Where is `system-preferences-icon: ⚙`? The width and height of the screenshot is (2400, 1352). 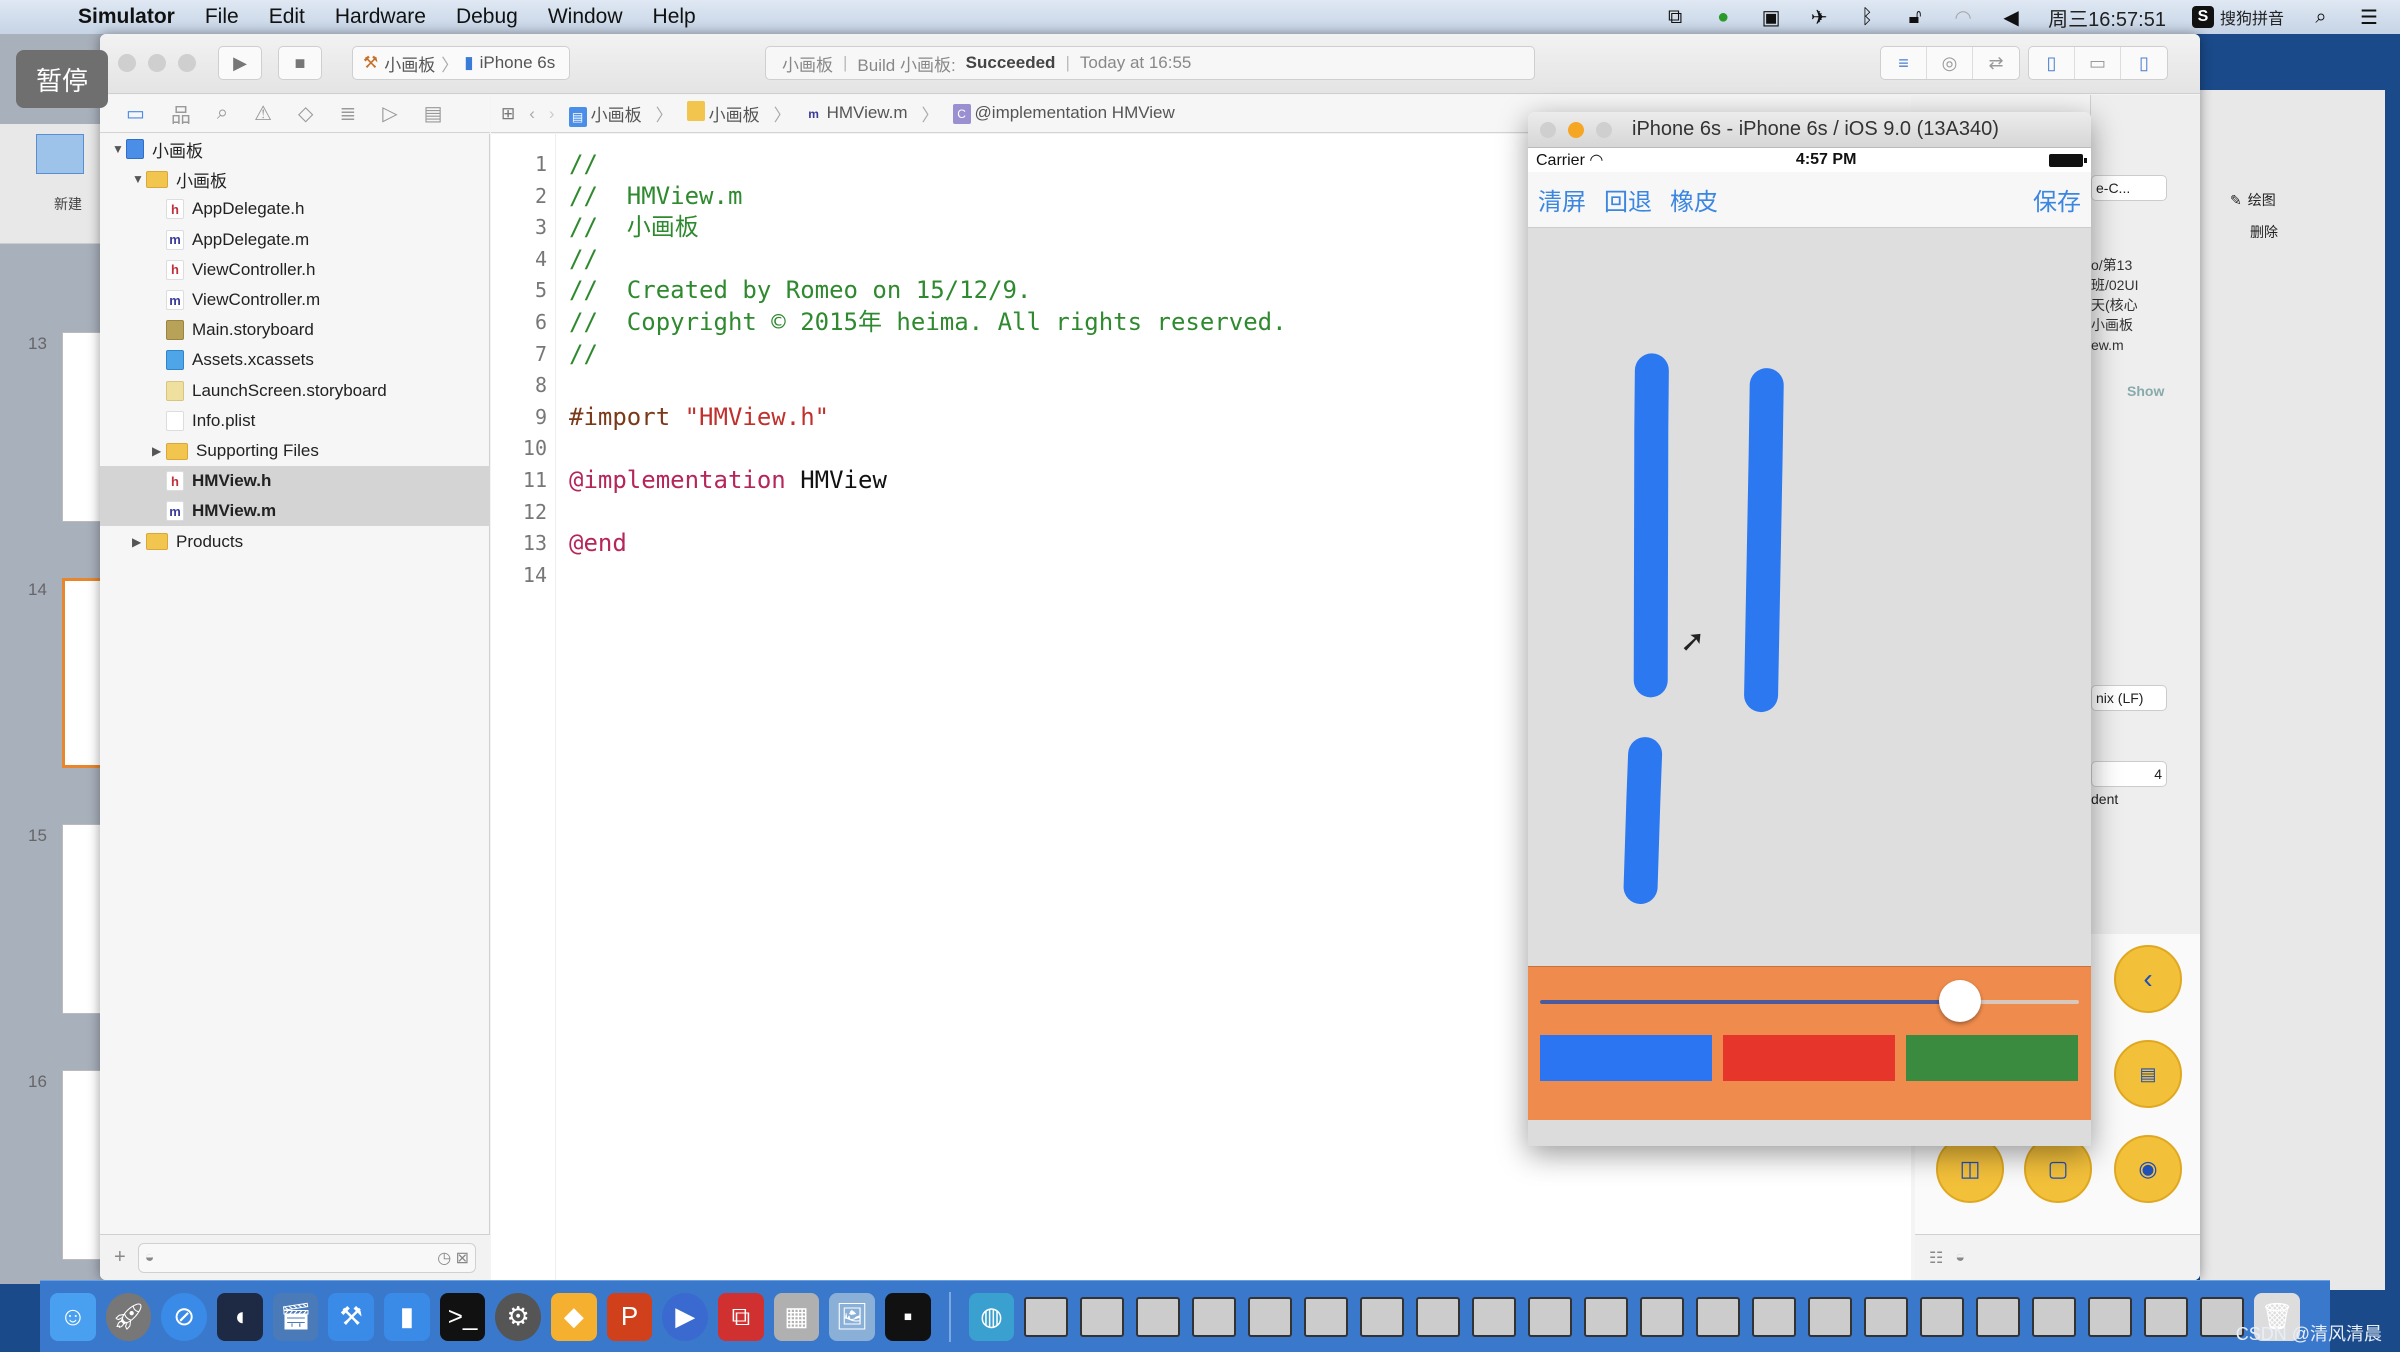
system-preferences-icon: ⚙ is located at coordinates (518, 1316).